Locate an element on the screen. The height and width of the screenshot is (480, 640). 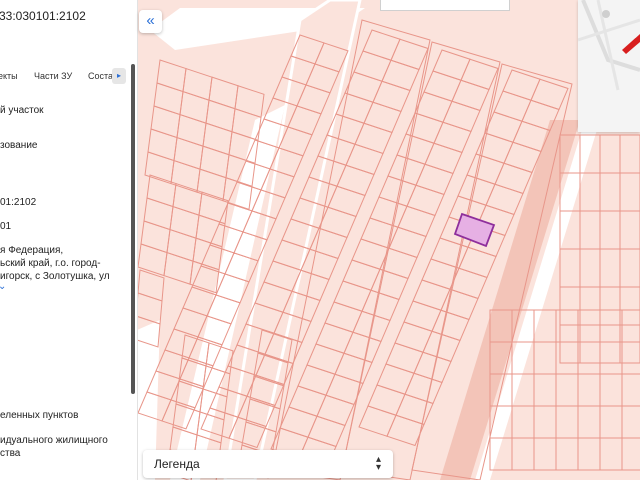
land-category-value: еленных пунктов is located at coordinates (39, 415).